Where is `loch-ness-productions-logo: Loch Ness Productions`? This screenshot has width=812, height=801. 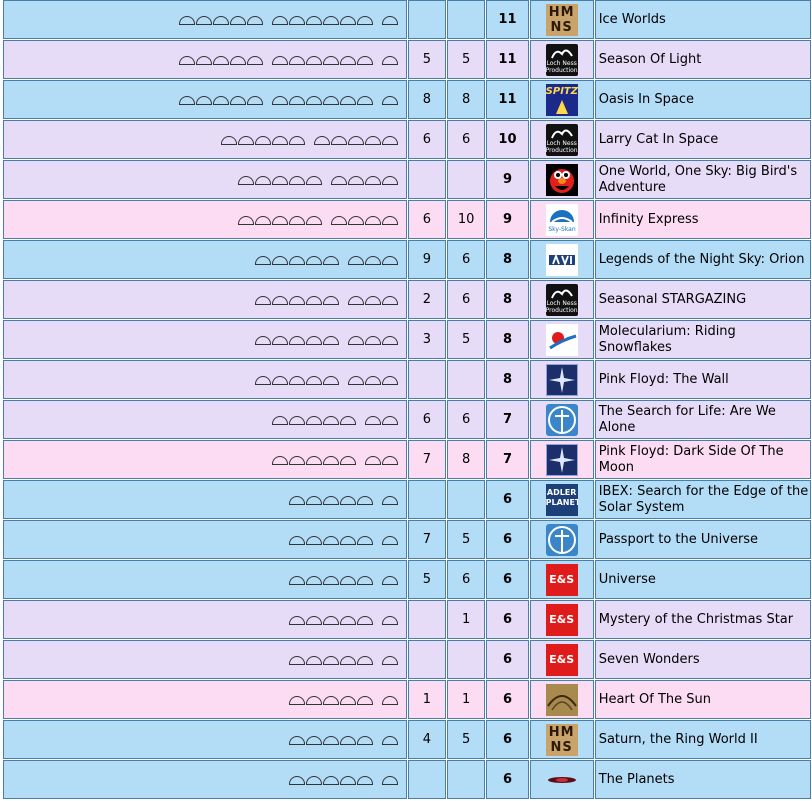 loch-ness-productions-logo: Loch Ness Productions is located at coordinates (561, 59).